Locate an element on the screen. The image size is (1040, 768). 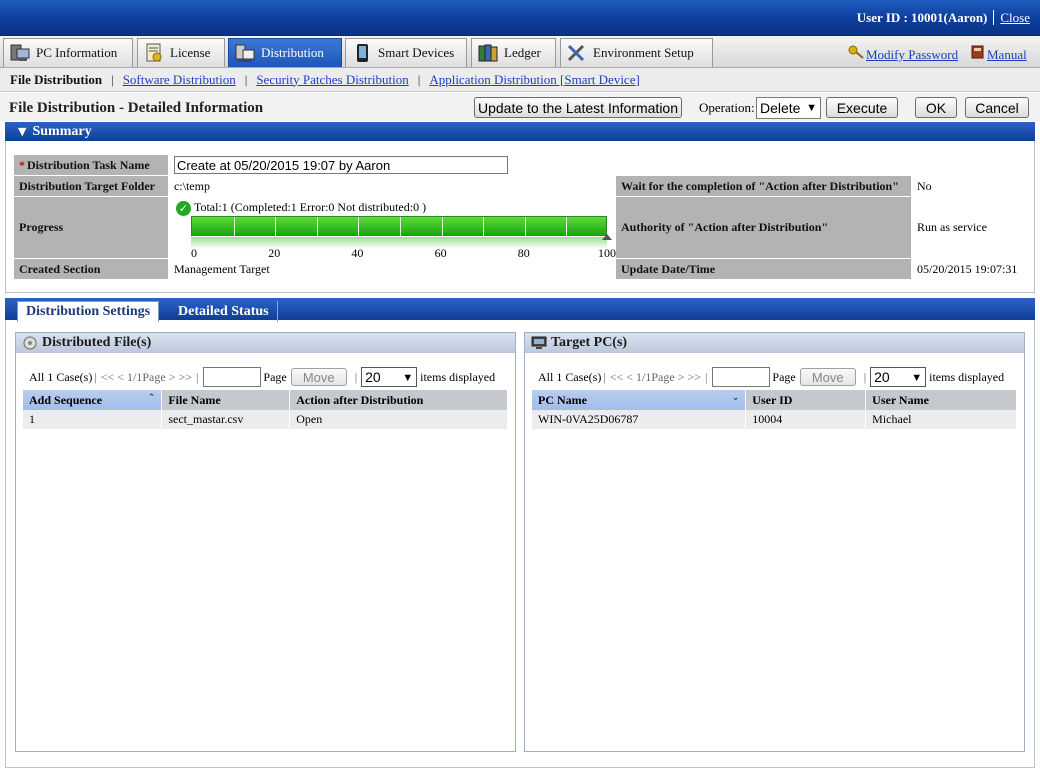
operation-select: Delete ▼ is located at coordinates (788, 108).